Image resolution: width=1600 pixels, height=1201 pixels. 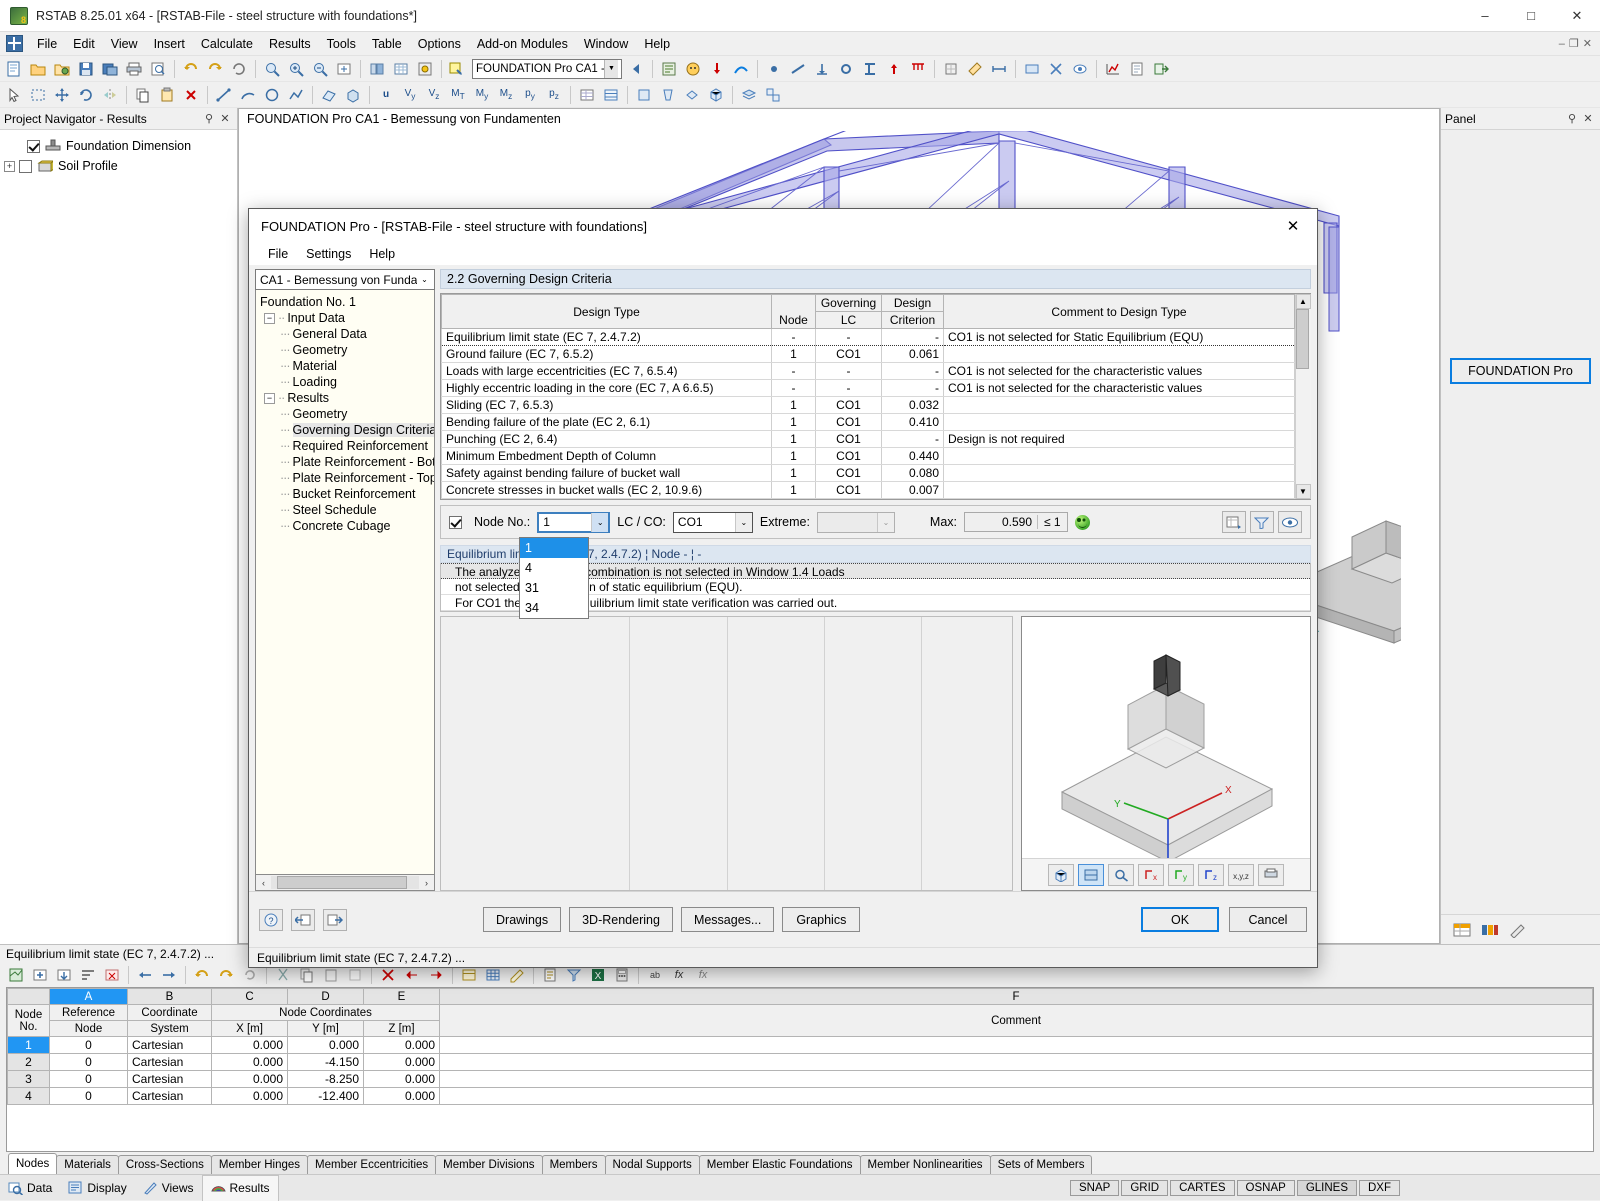 I want to click on help-icon: ?, so click(x=271, y=919).